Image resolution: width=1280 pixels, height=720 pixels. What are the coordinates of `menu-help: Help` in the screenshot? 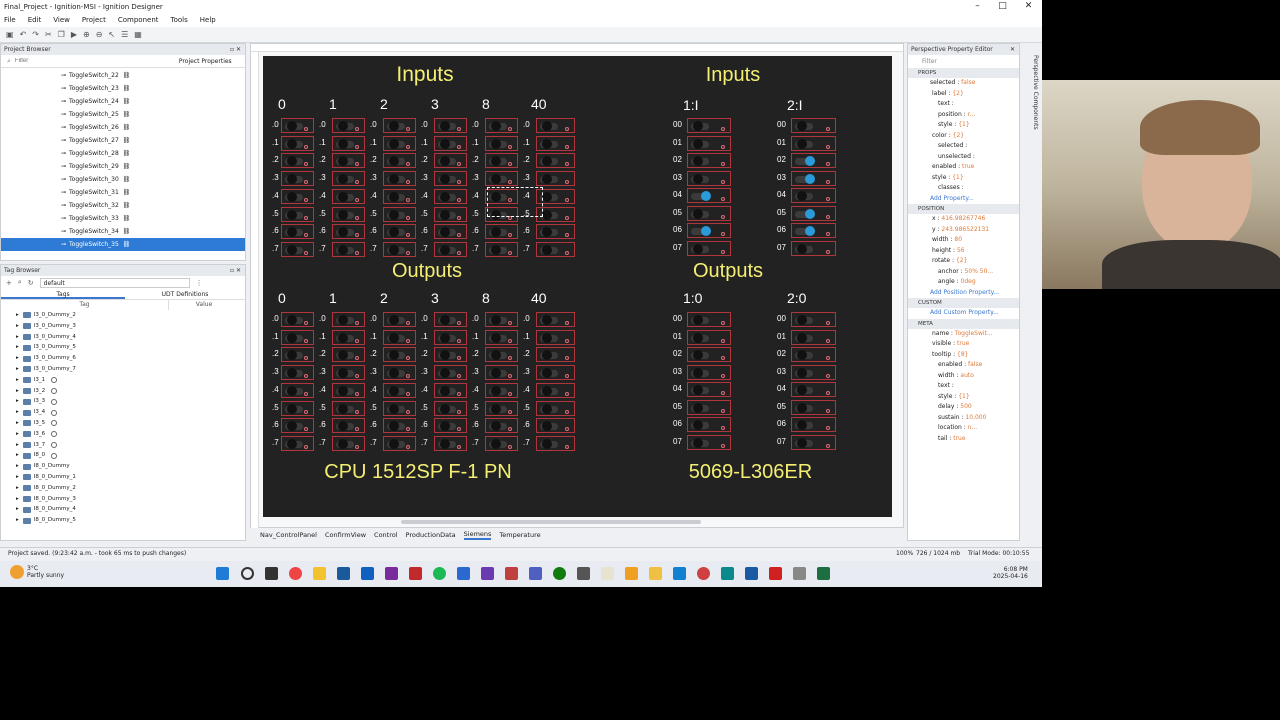 It's located at (208, 20).